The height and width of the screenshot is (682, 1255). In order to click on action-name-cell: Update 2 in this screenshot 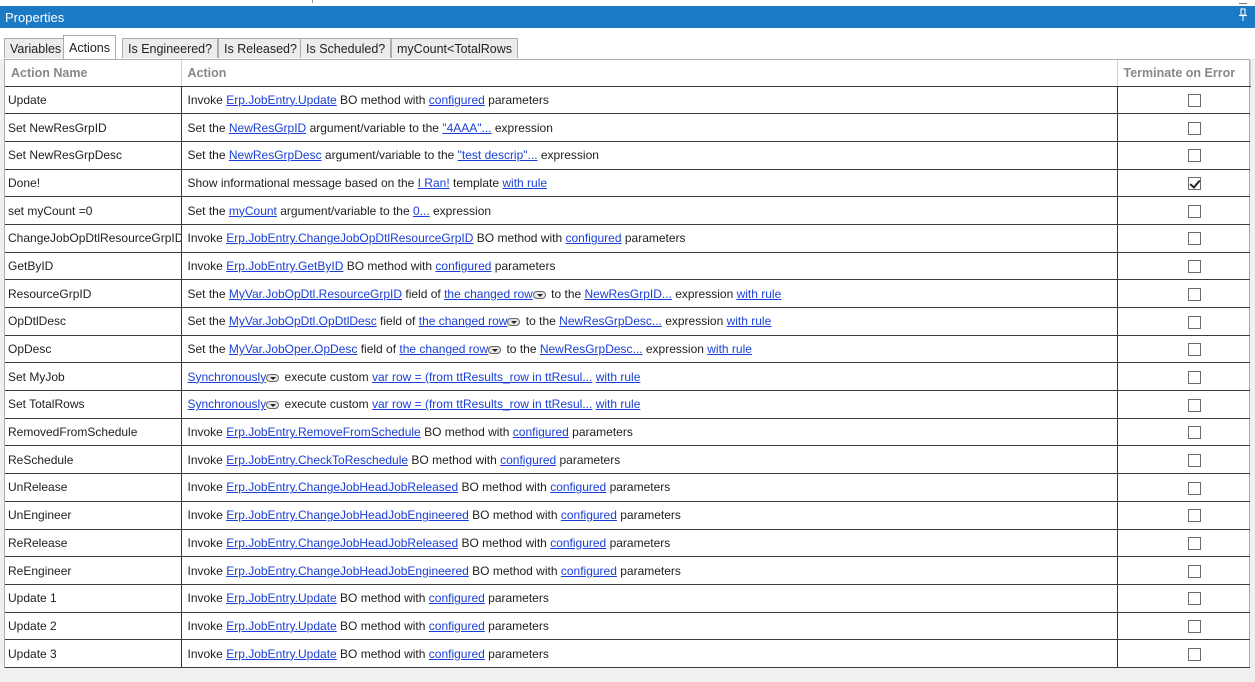, I will do `click(93, 626)`.